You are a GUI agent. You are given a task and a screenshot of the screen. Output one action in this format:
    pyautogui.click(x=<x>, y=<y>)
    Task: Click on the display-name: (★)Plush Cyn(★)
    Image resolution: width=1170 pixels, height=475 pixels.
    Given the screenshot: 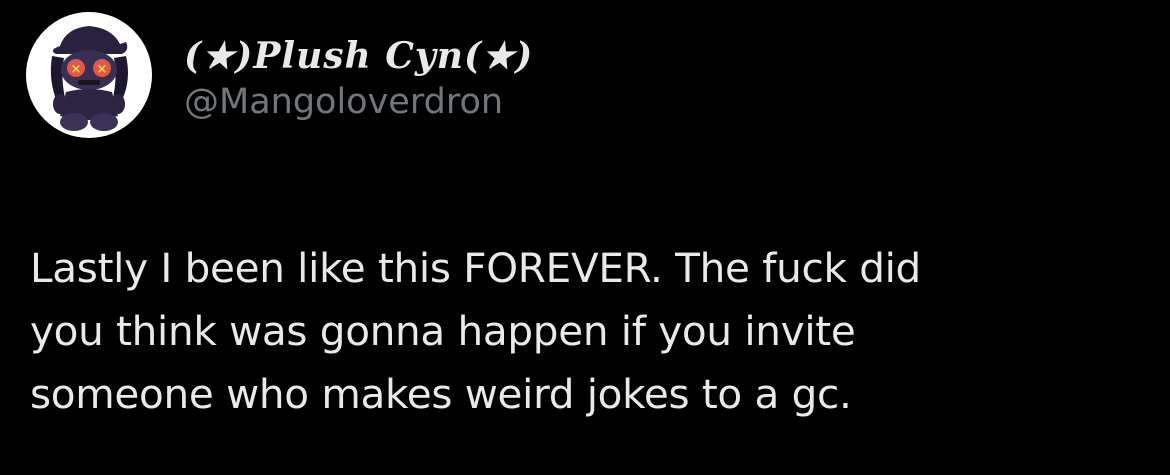 What is the action you would take?
    pyautogui.click(x=358, y=56)
    